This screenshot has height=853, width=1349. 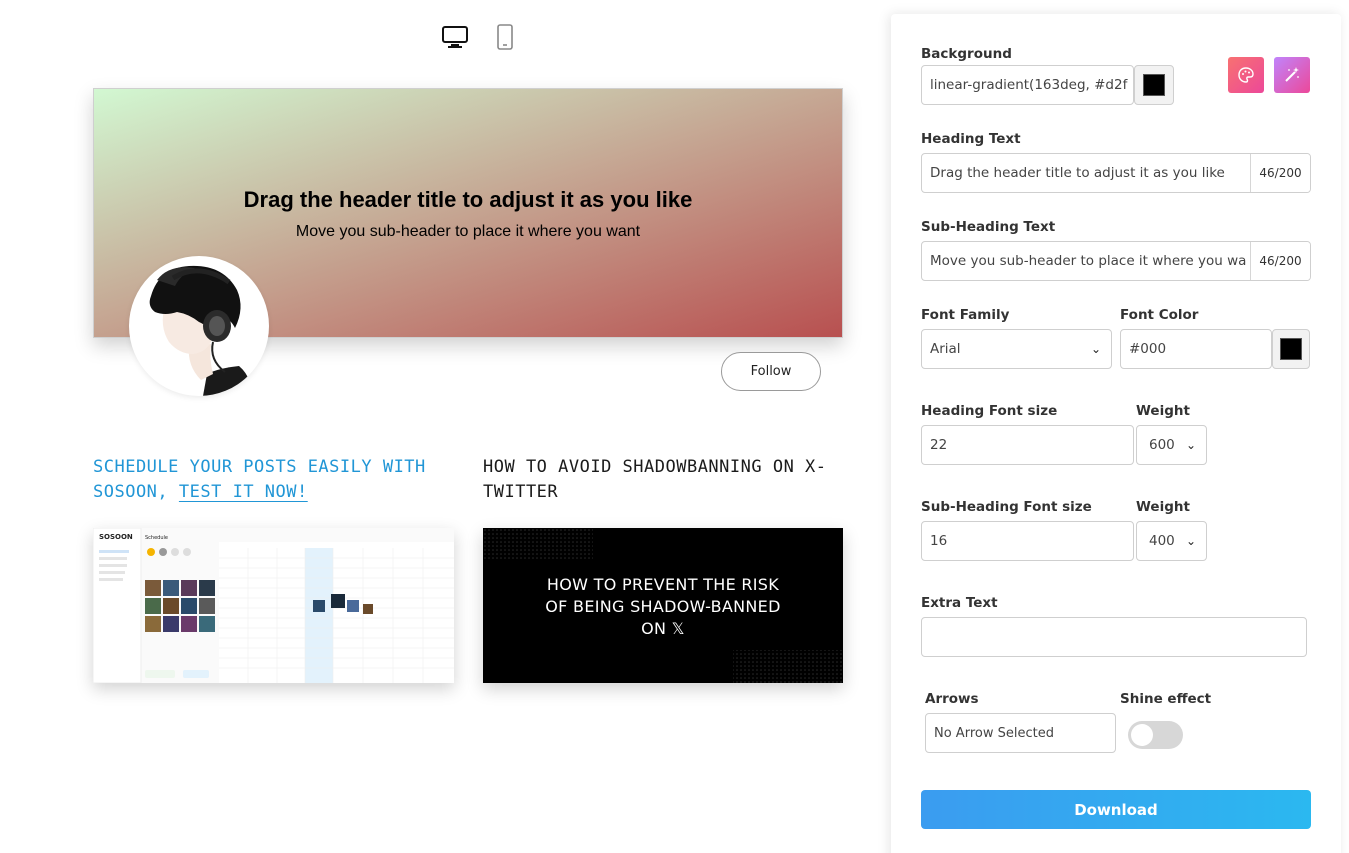 I want to click on arrows-label: Arrows, so click(x=952, y=699).